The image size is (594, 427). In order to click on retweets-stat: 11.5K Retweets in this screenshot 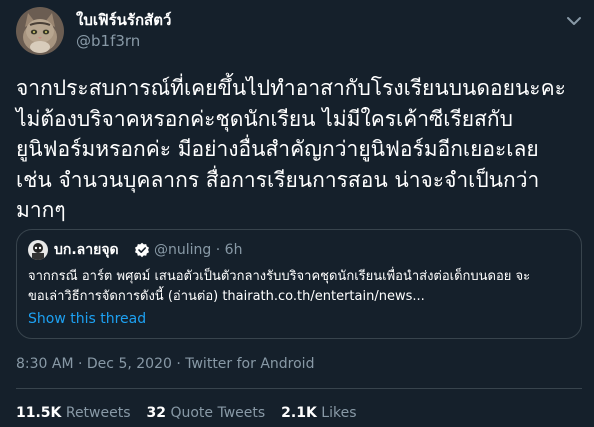, I will do `click(73, 413)`.